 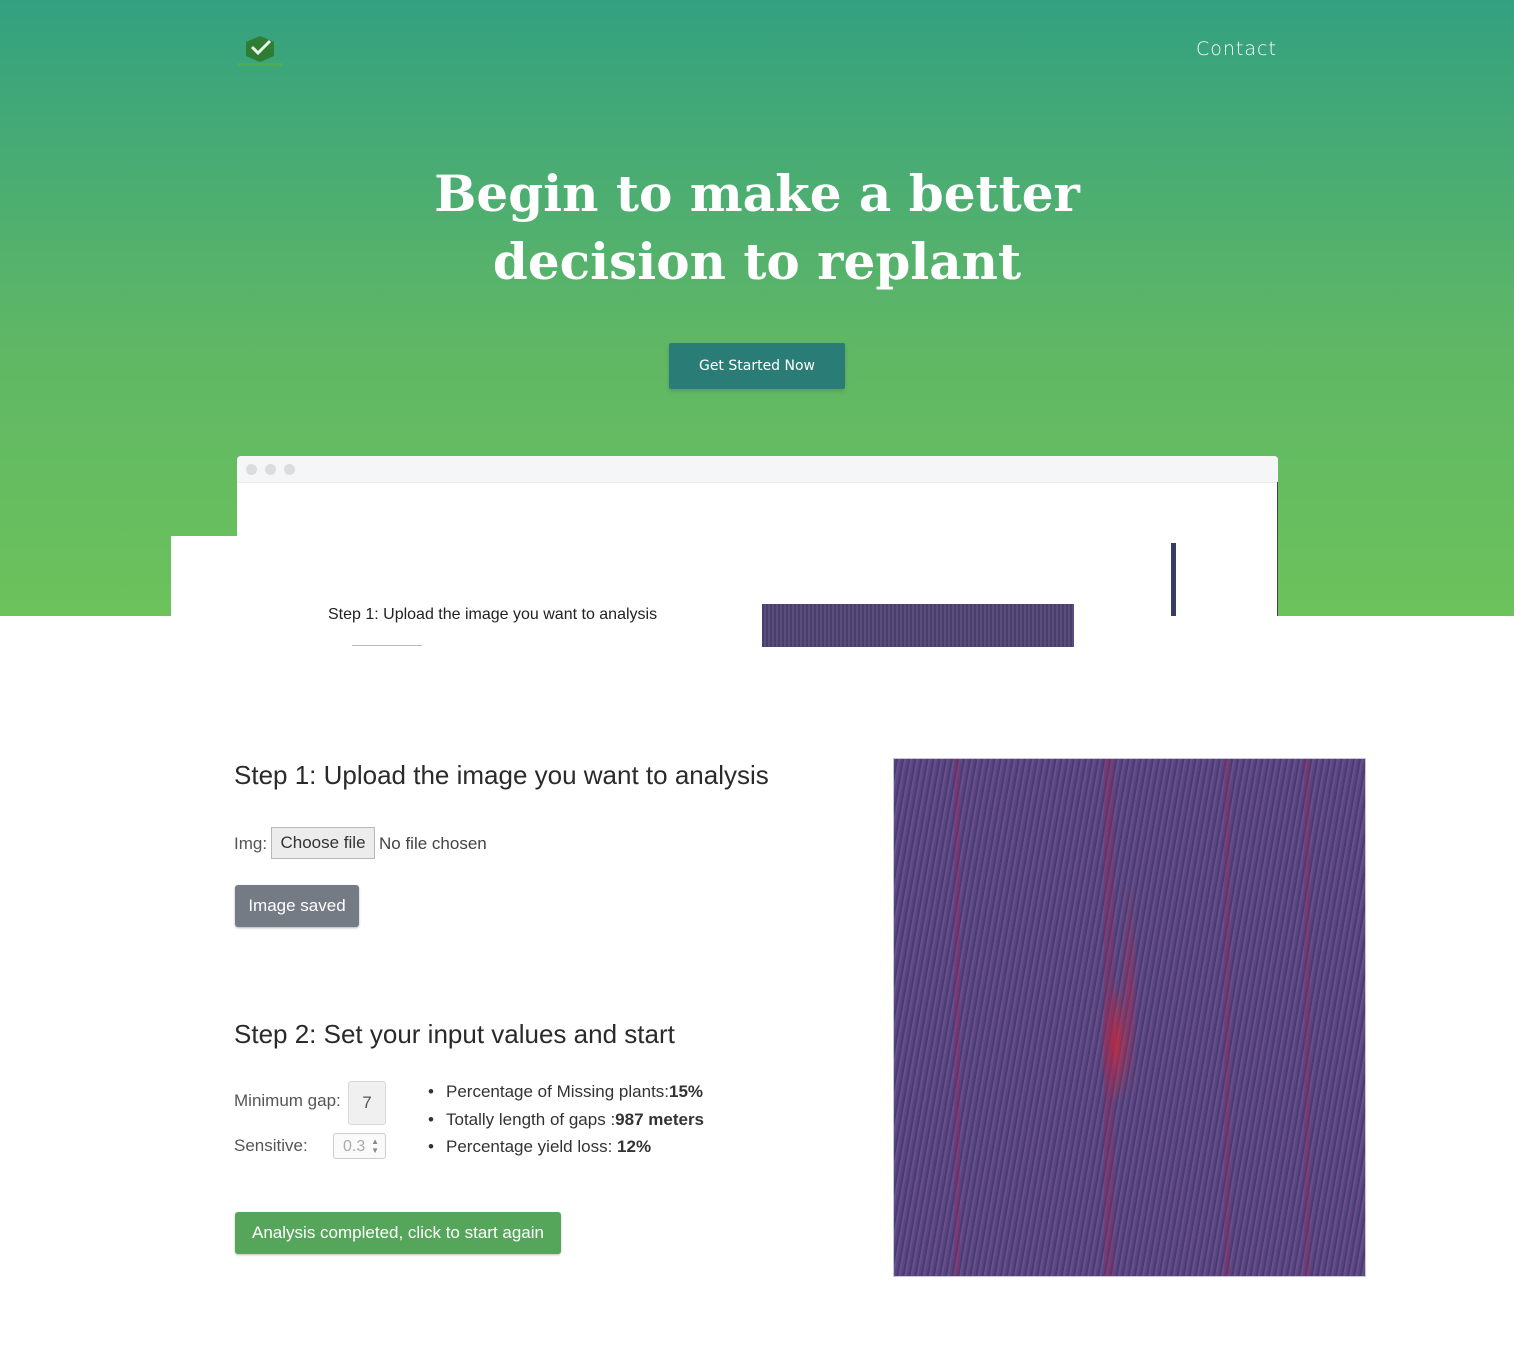 What do you see at coordinates (634, 1146) in the screenshot?
I see `result-value: 12%` at bounding box center [634, 1146].